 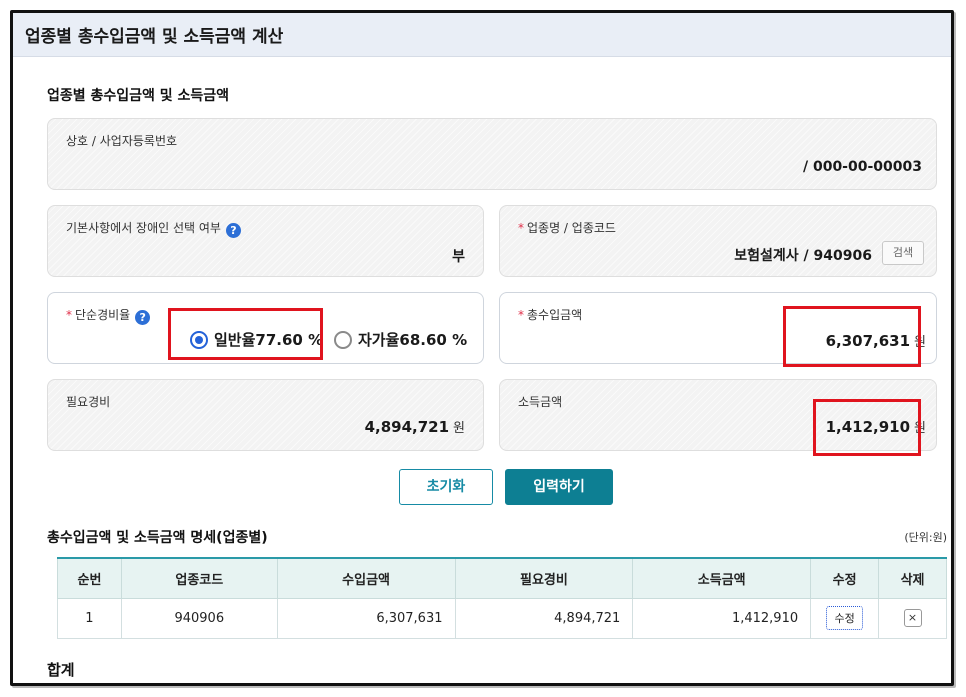 I want to click on cell-delete: ×, so click(x=912, y=618).